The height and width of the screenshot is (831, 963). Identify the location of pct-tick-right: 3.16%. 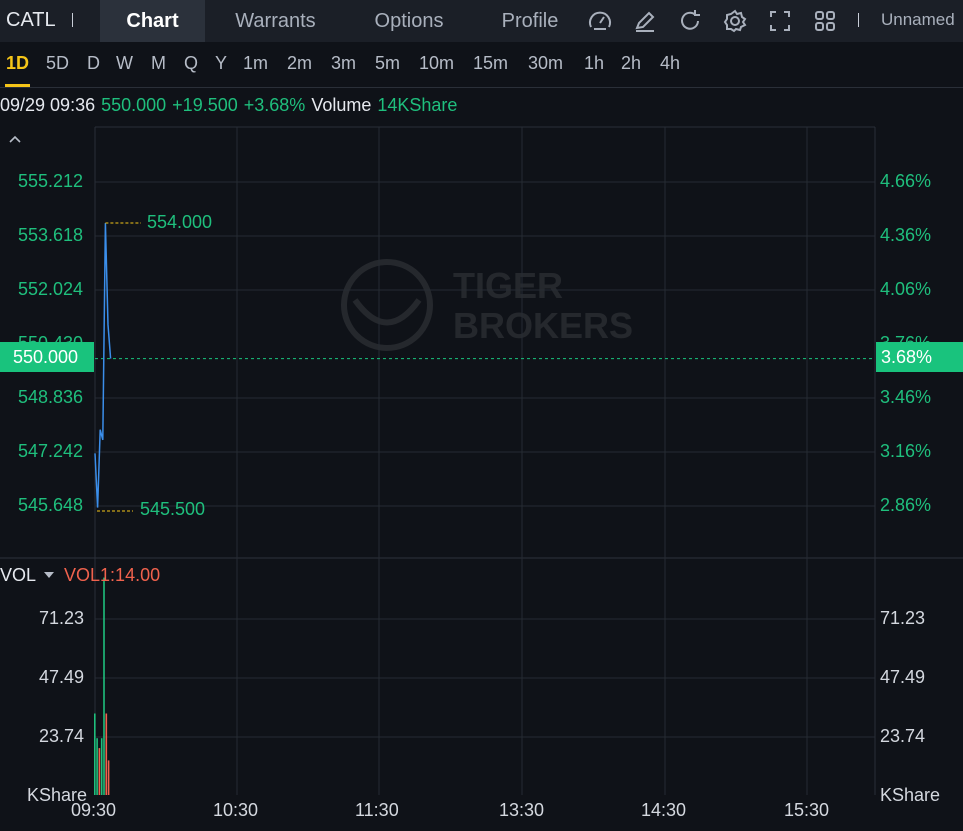
(906, 451).